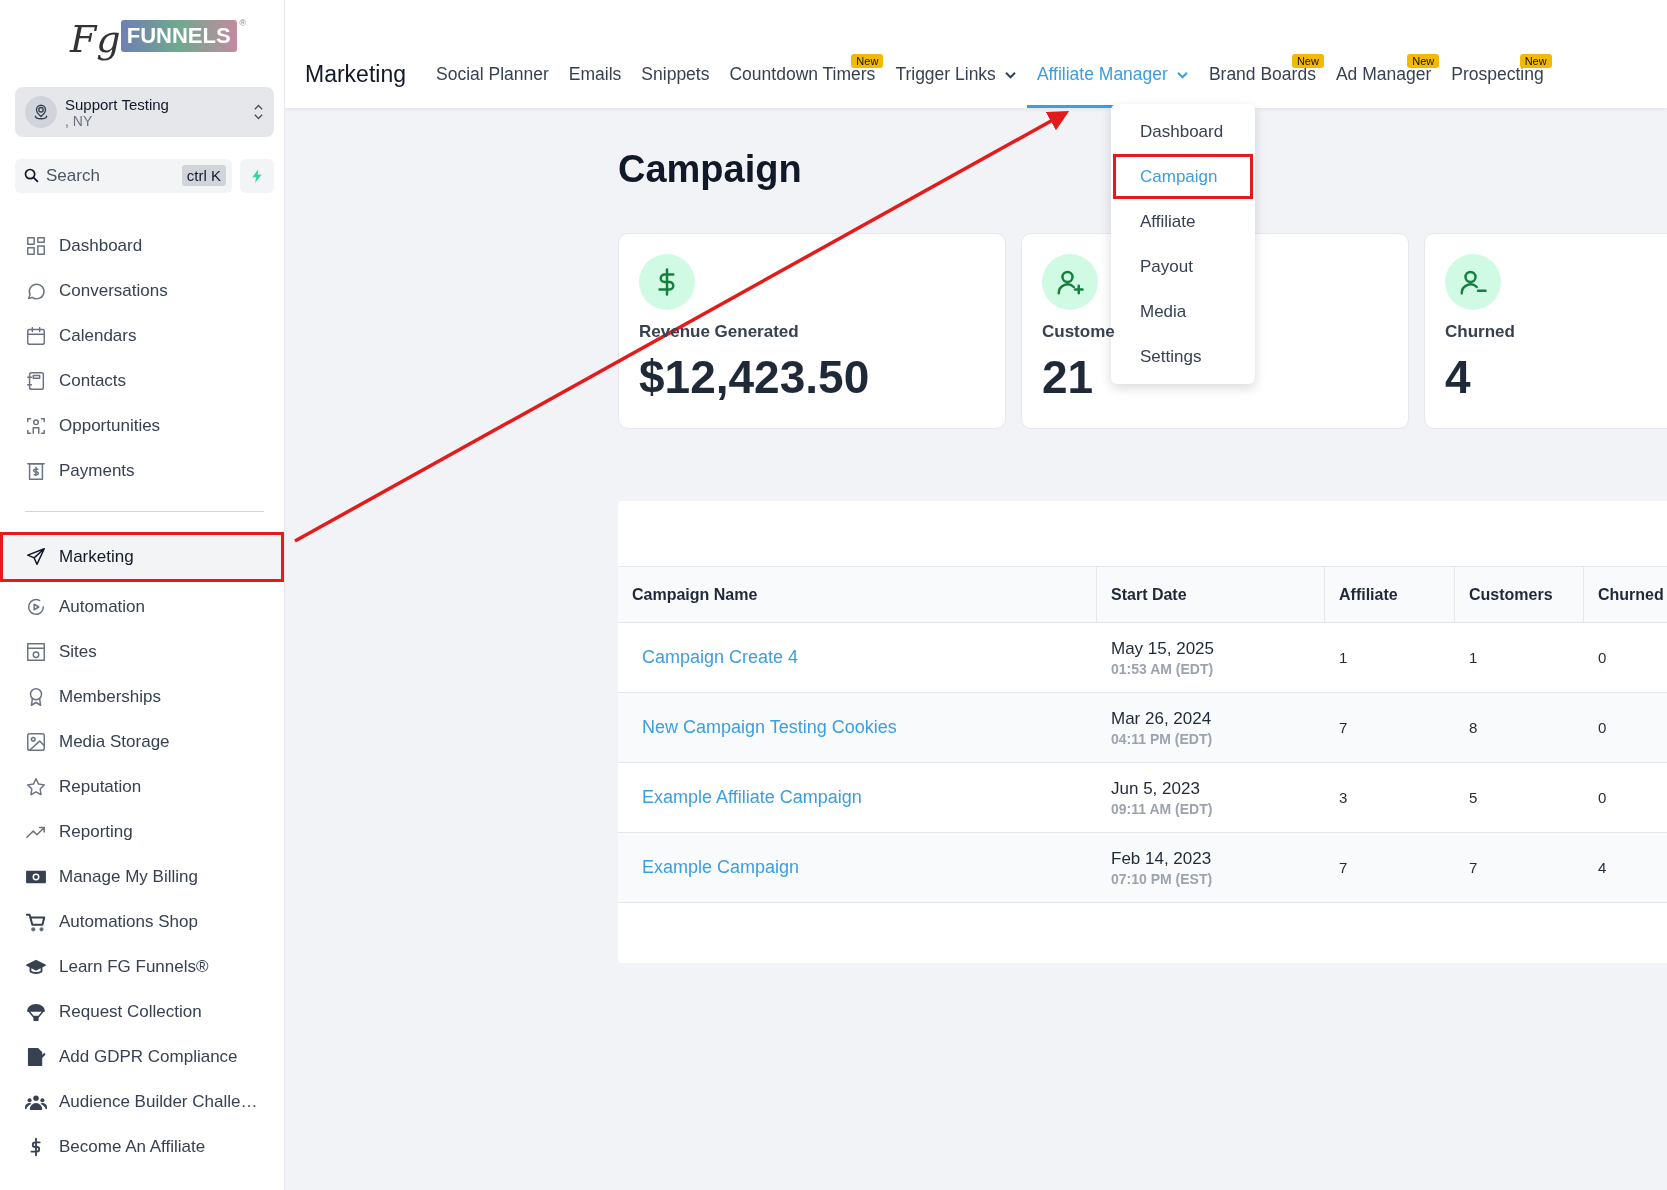 Image resolution: width=1667 pixels, height=1190 pixels. I want to click on column-header: Customers, so click(1519, 594).